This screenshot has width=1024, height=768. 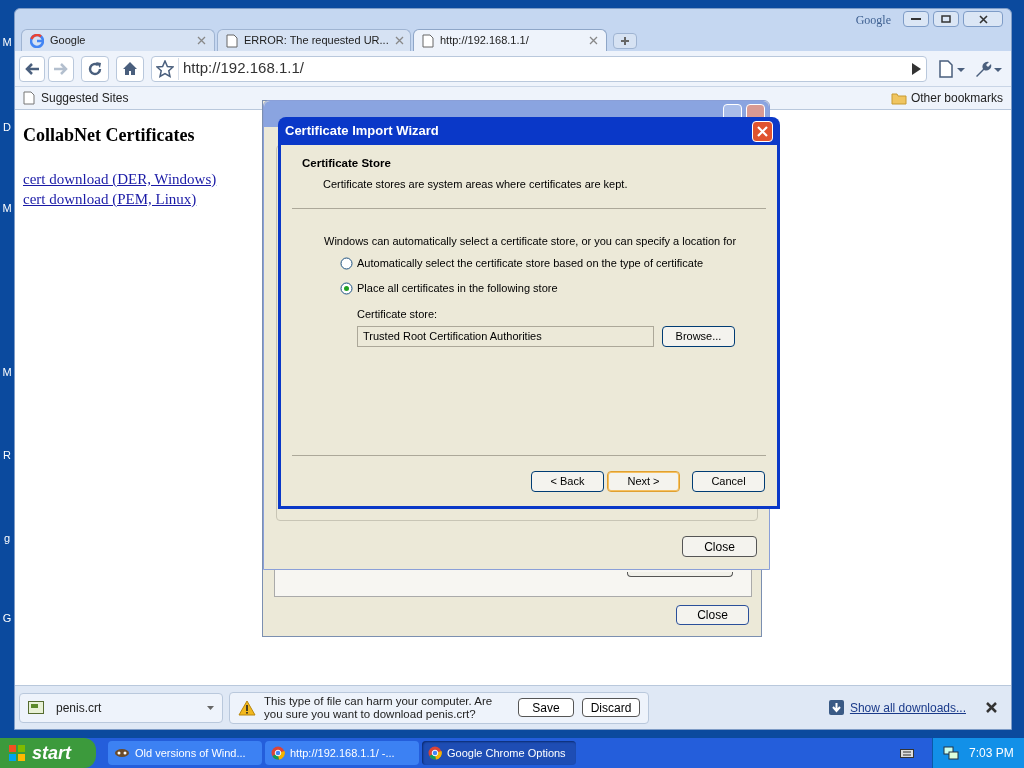 I want to click on desktop-icon-label: g, so click(x=7, y=538).